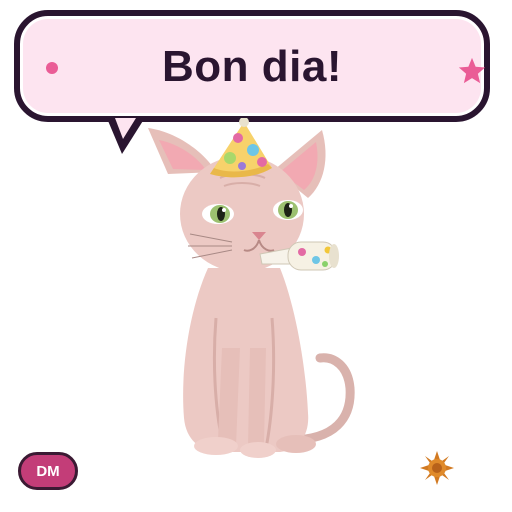  What do you see at coordinates (48, 471) in the screenshot?
I see `dm-badge: DM` at bounding box center [48, 471].